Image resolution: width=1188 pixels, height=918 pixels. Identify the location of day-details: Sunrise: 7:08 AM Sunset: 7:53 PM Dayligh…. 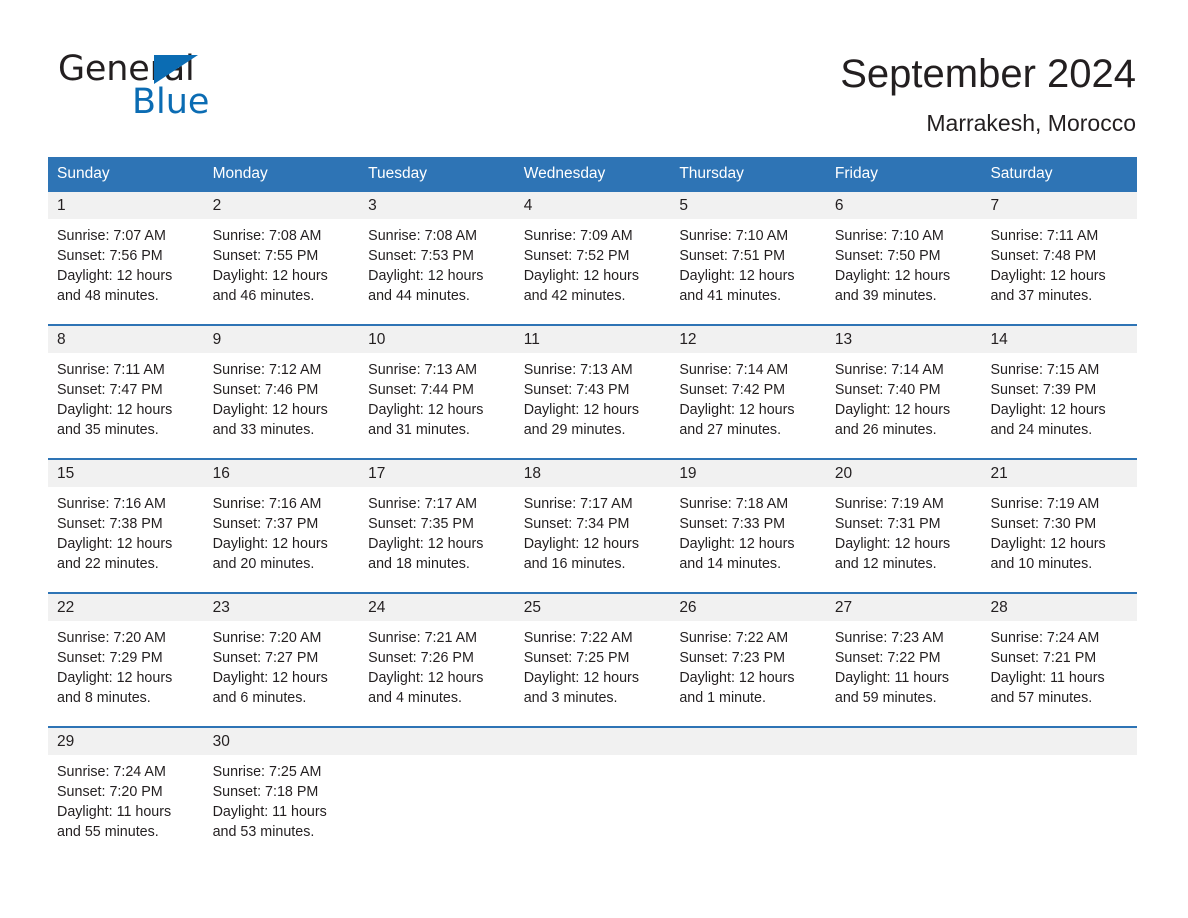
(437, 262).